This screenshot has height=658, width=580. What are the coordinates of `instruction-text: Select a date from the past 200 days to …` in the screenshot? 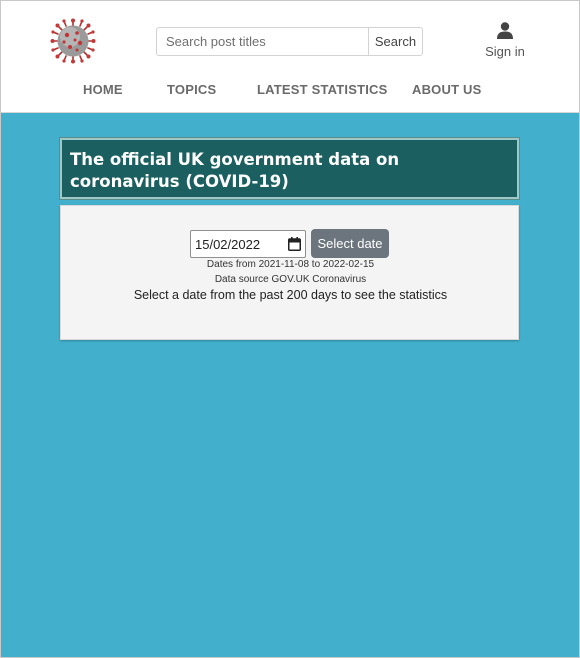 It's located at (290, 295).